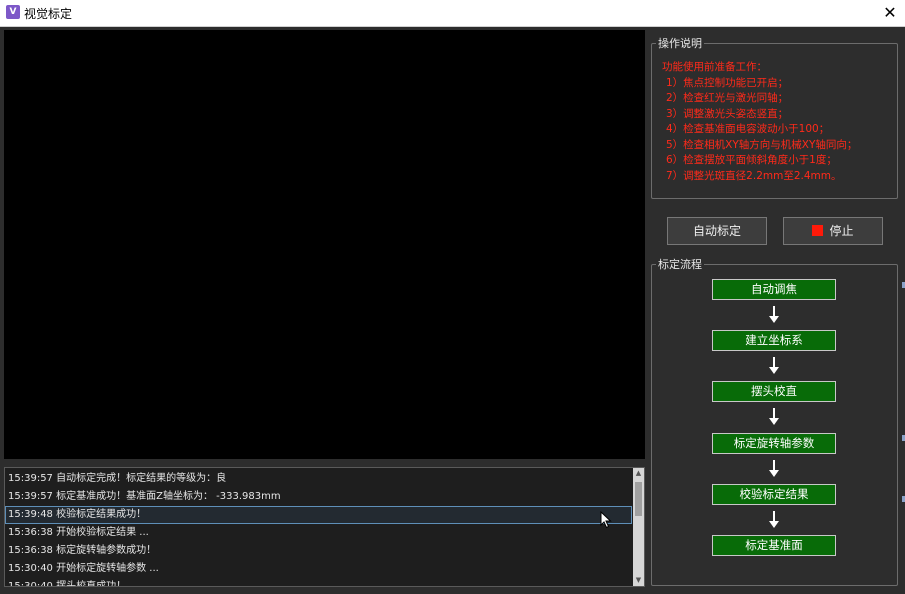 The width and height of the screenshot is (905, 594). Describe the element at coordinates (751, 160) in the screenshot. I see `instruction-item: 6）检查摆放平面倾斜角度小于1度；` at that location.